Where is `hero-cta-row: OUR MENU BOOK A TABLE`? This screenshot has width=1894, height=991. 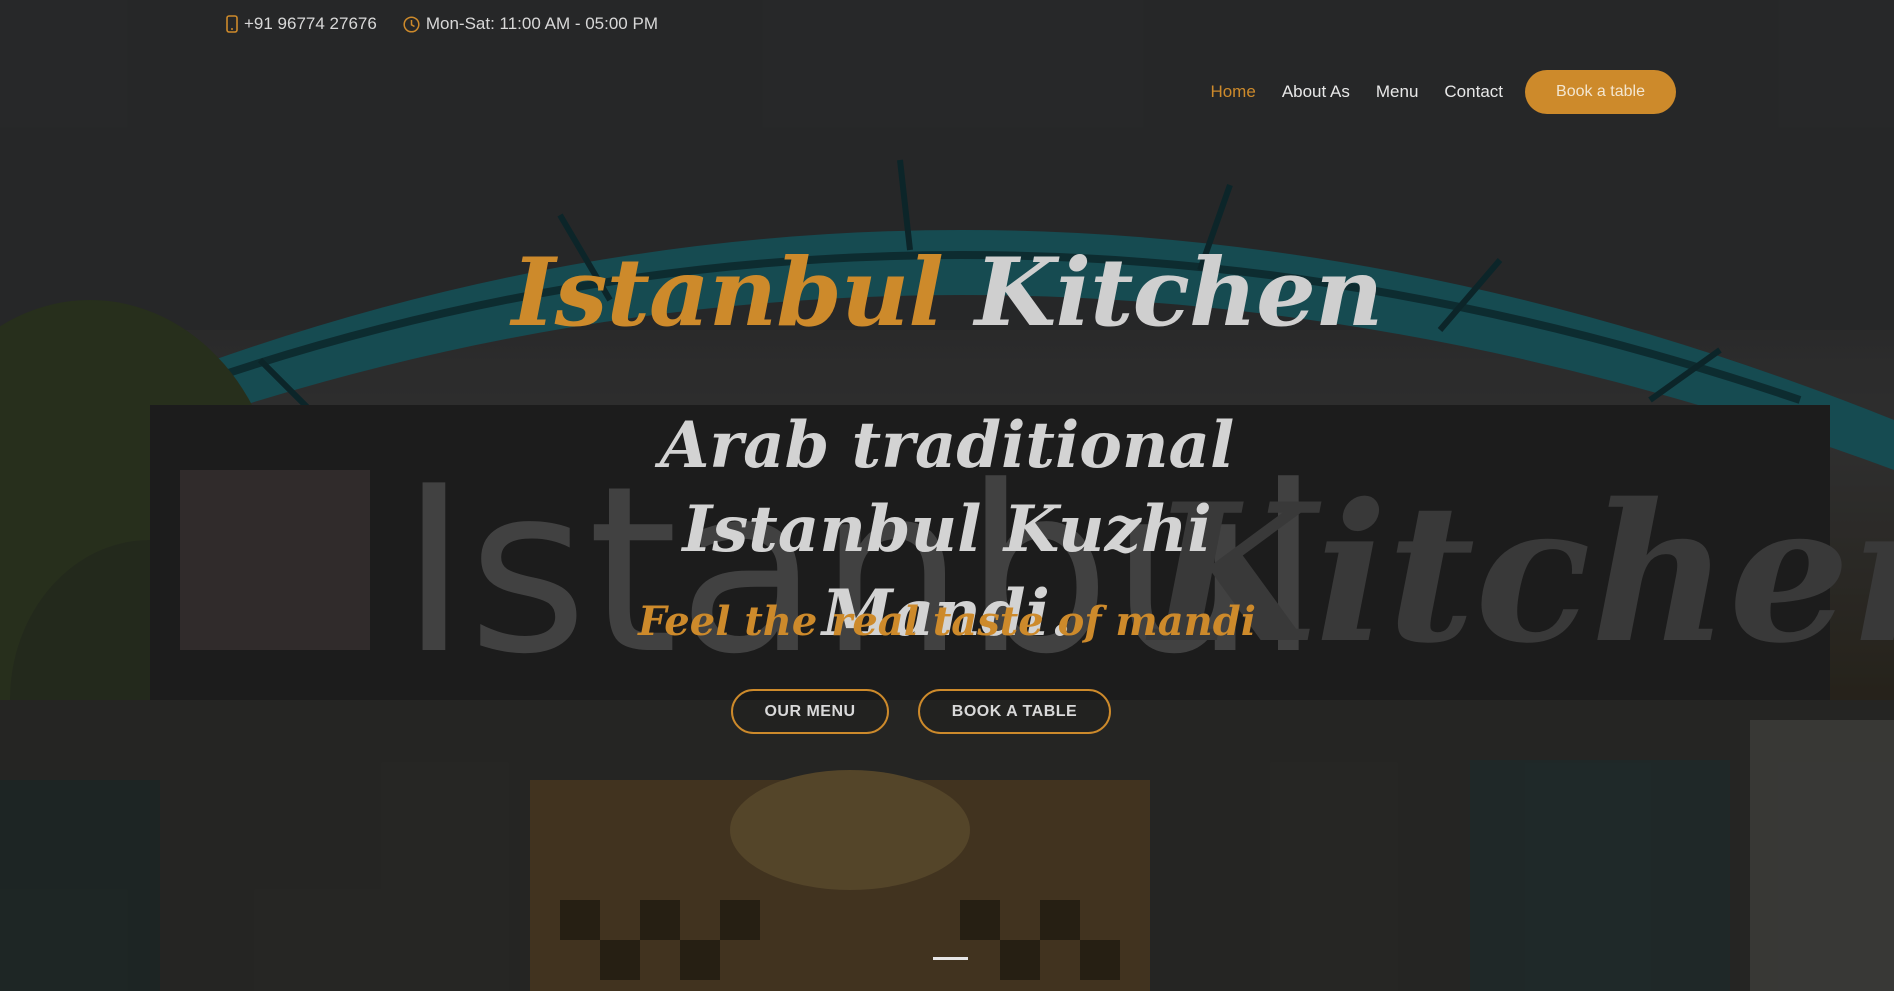 hero-cta-row: OUR MENU BOOK A TABLE is located at coordinates (947, 711).